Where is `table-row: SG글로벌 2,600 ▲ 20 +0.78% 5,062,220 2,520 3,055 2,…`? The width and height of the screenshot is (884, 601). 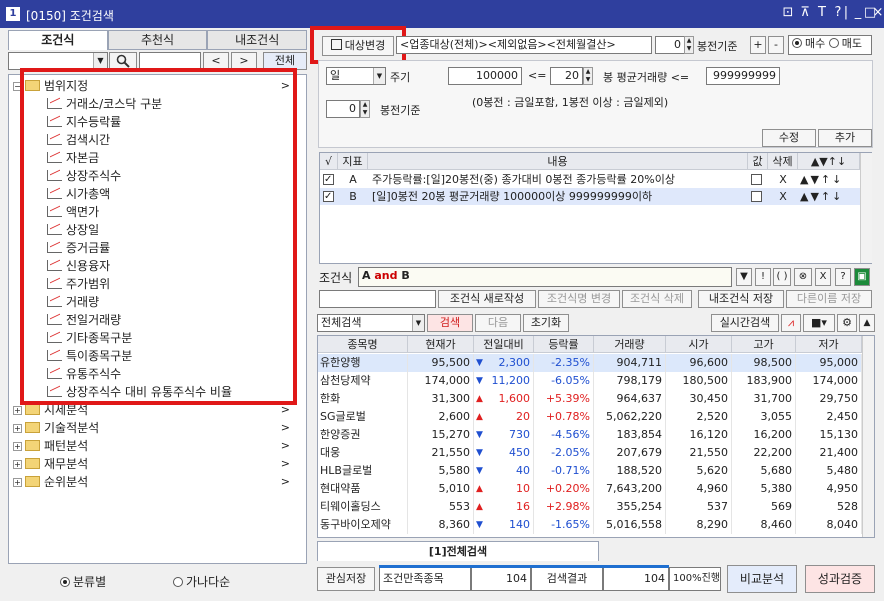
table-row: SG글로벌 2,600 ▲ 20 +0.78% 5,062,220 2,520 3,055 2,… is located at coordinates (590, 417).